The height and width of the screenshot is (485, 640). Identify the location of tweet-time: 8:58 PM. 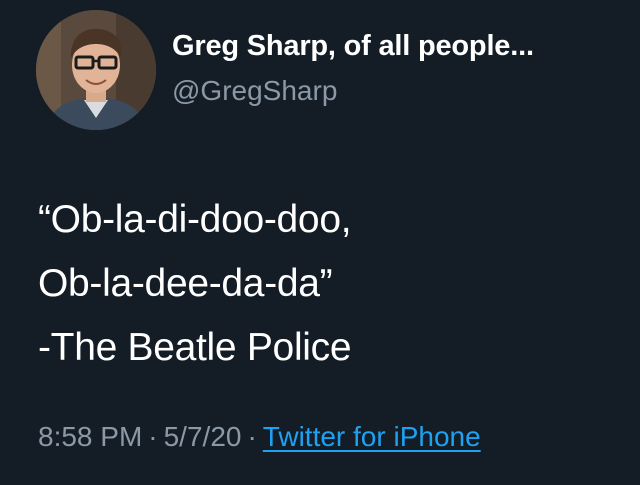
(90, 436).